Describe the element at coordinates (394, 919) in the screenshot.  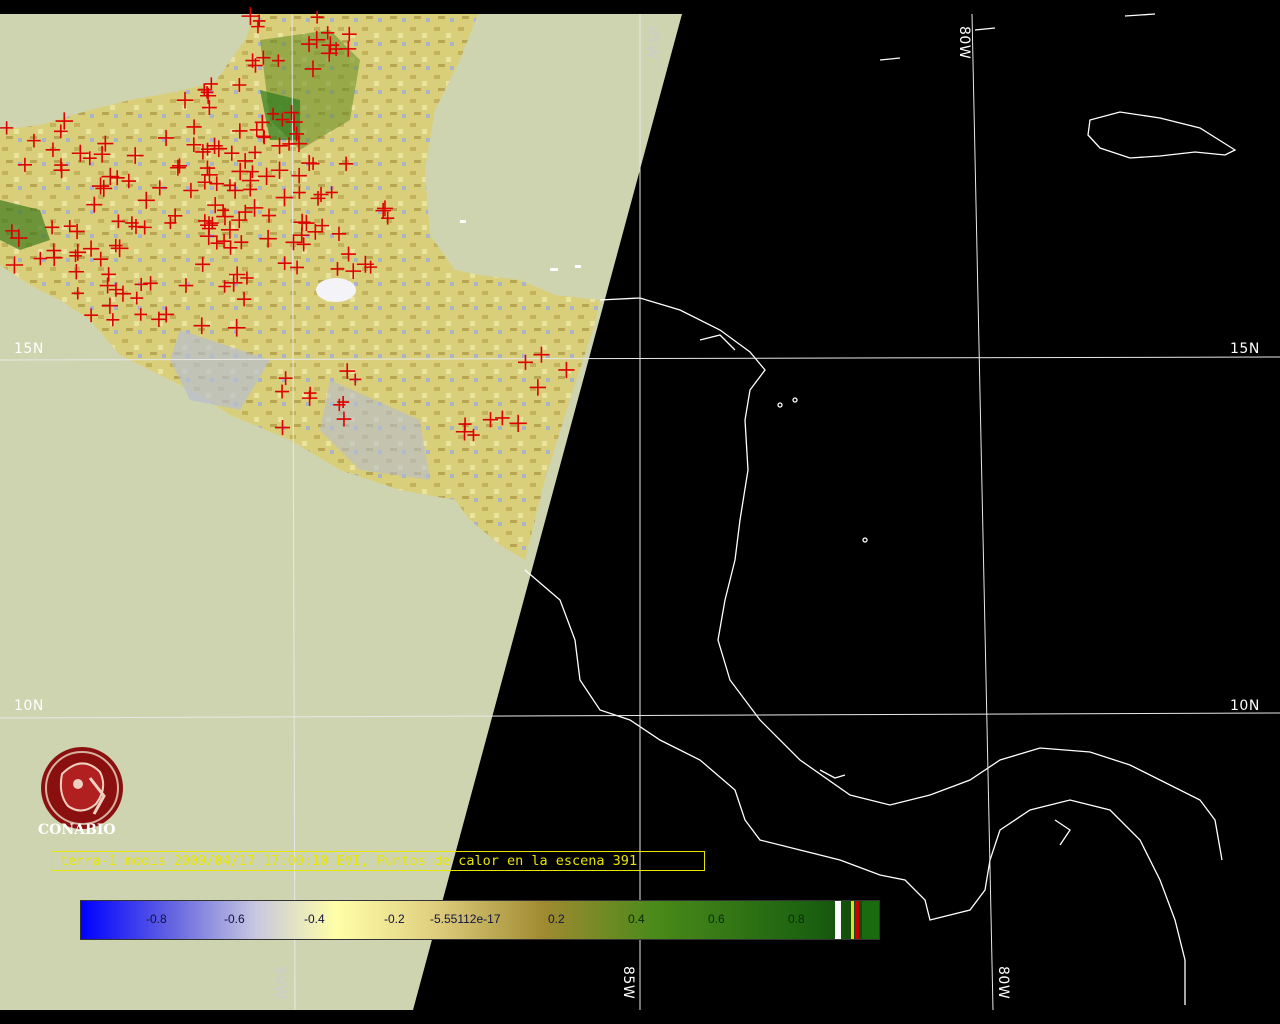
I see `colorbar-tick-label: -0.2` at that location.